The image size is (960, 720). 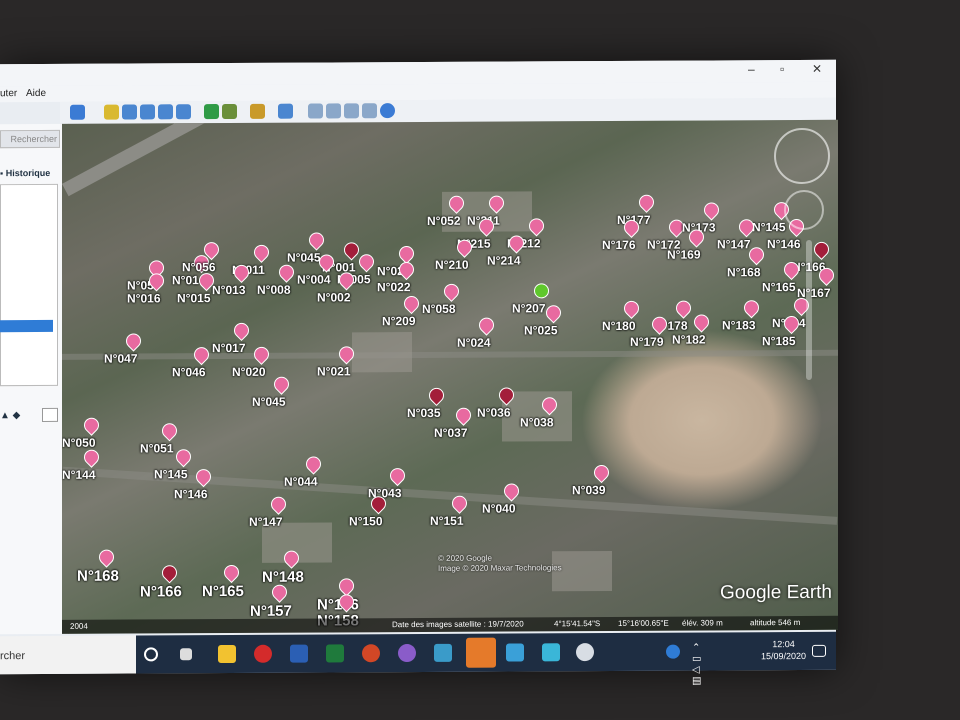 What do you see at coordinates (619, 326) in the screenshot?
I see `placemark-label: N°180` at bounding box center [619, 326].